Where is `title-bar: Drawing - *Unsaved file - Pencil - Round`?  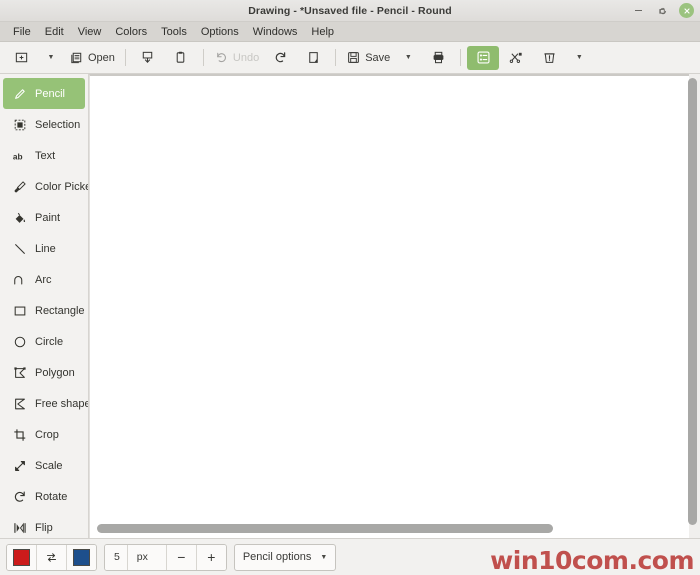
title-bar: Drawing - *Unsaved file - Pencil - Round is located at coordinates (350, 11).